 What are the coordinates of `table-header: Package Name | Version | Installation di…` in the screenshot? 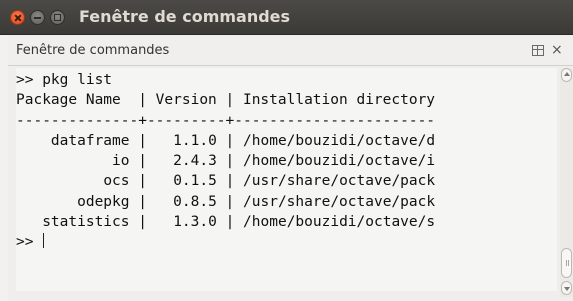 It's located at (226, 100).